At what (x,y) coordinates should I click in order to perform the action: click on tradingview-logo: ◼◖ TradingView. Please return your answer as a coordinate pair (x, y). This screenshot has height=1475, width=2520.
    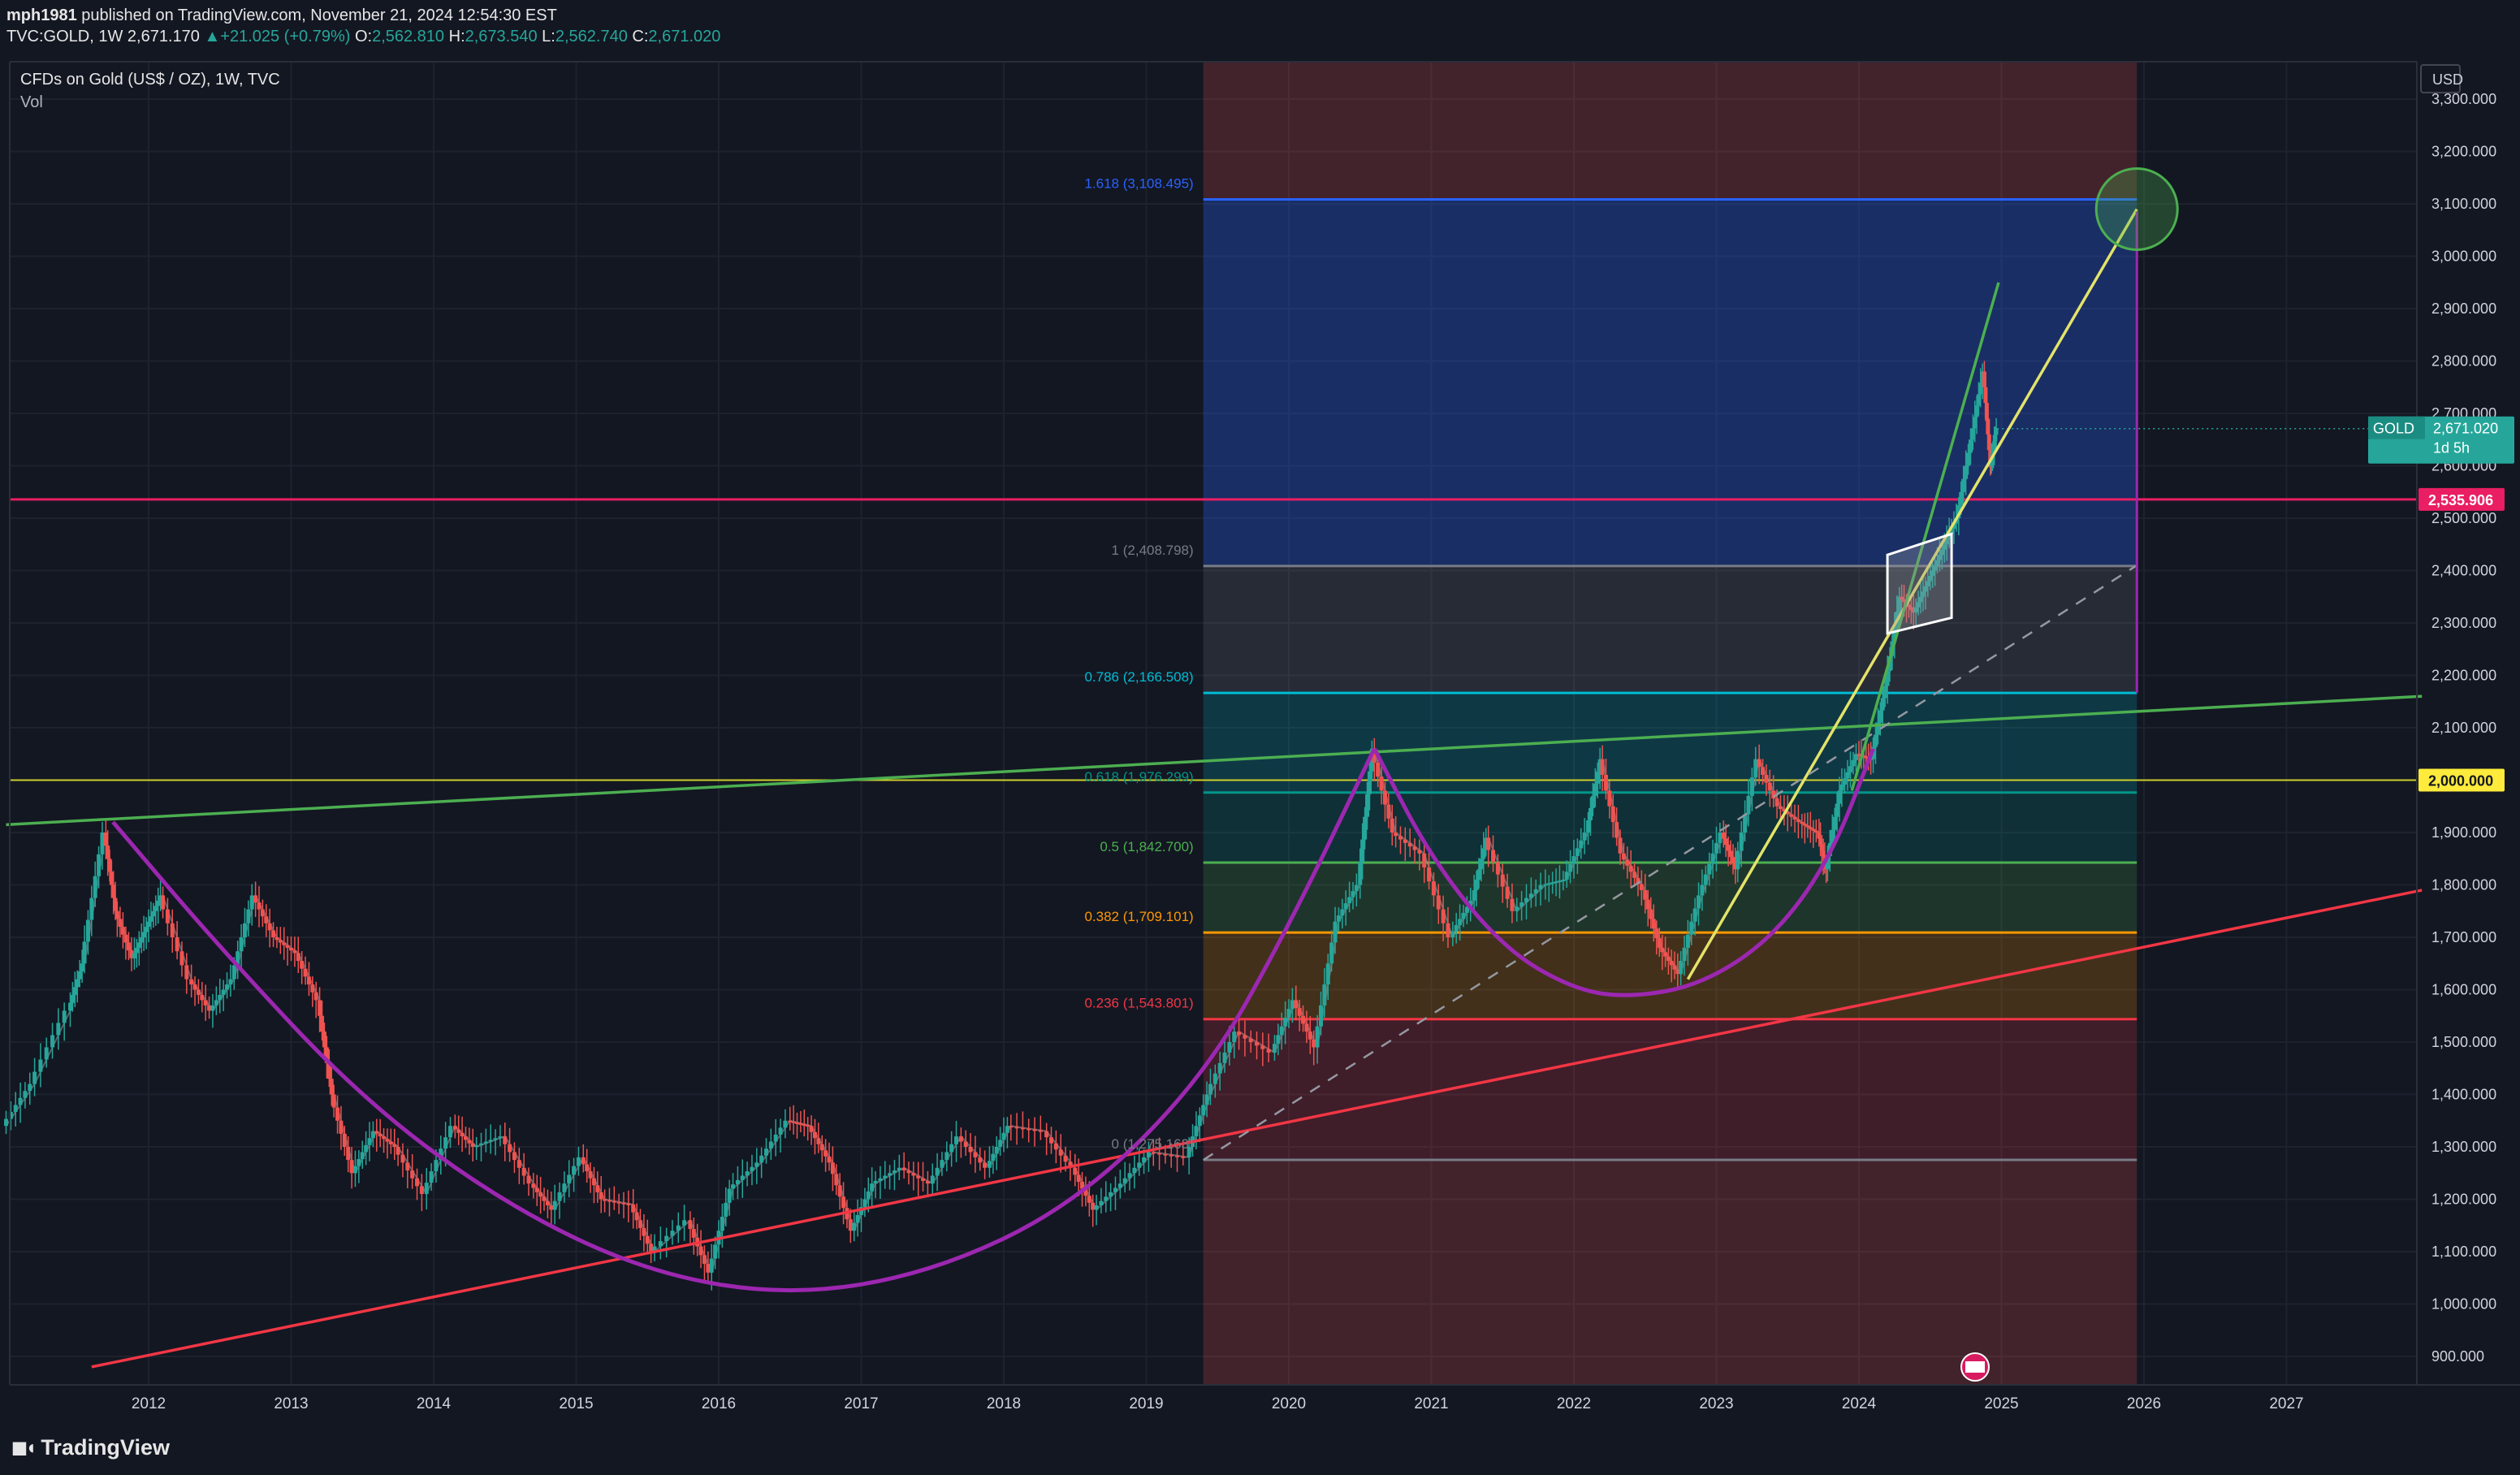
    Looking at the image, I should click on (90, 1447).